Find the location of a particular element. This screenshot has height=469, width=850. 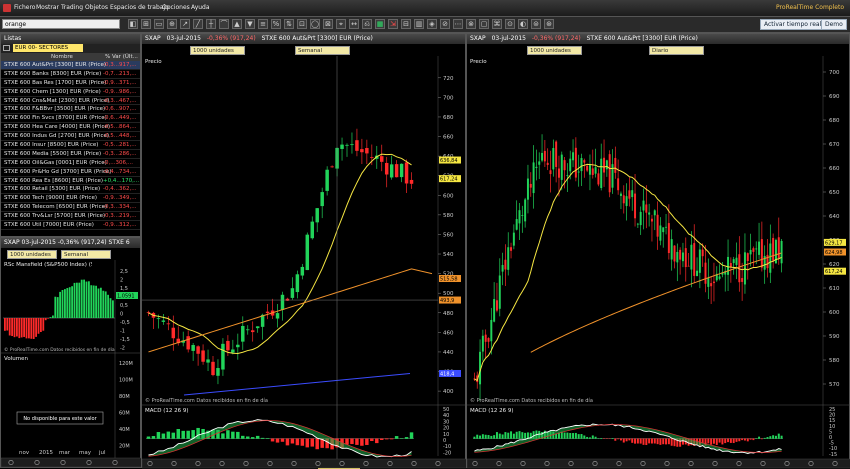

weekly-units-selector: 1000 unidades is located at coordinates (217, 50).